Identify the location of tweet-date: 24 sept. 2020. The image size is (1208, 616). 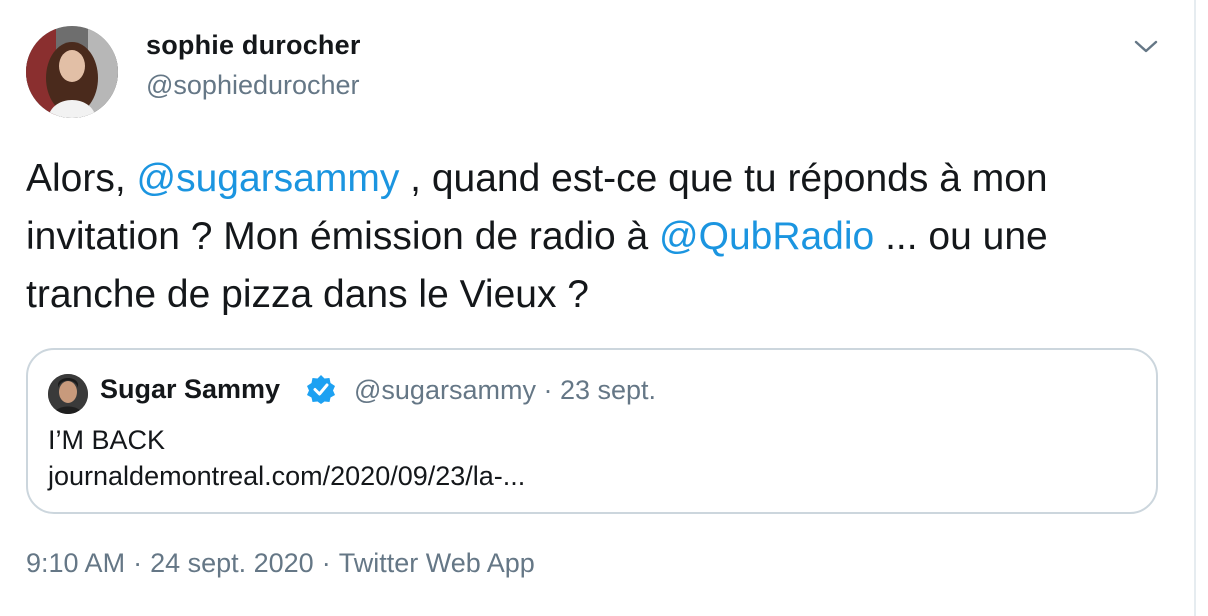
(232, 563).